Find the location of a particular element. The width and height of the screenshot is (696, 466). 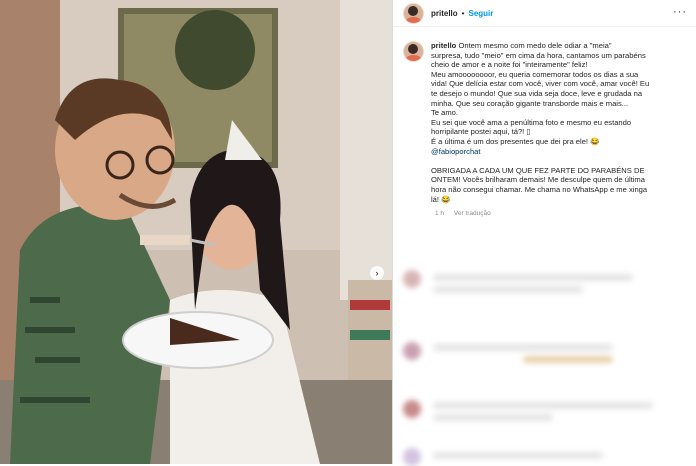

next-photo-button: › is located at coordinates (377, 273).